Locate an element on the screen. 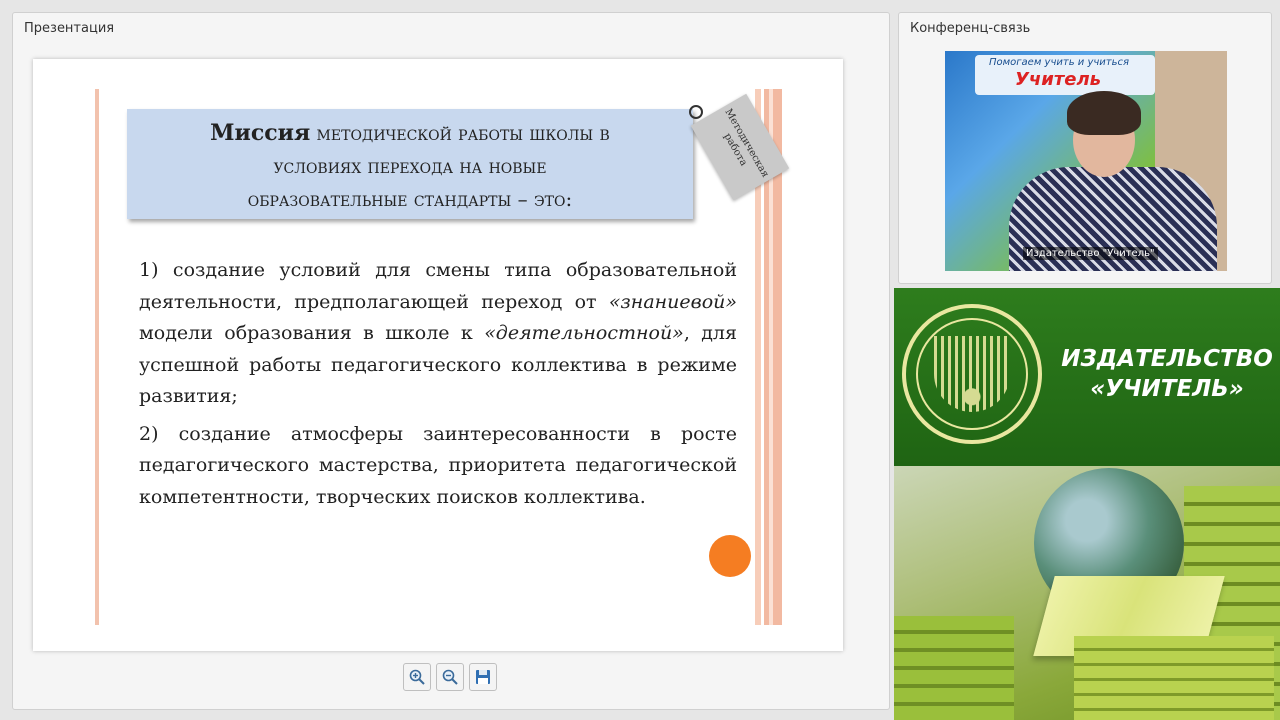  publisher-name-line2: «УЧИТЕЛЬ» is located at coordinates (1167, 389).